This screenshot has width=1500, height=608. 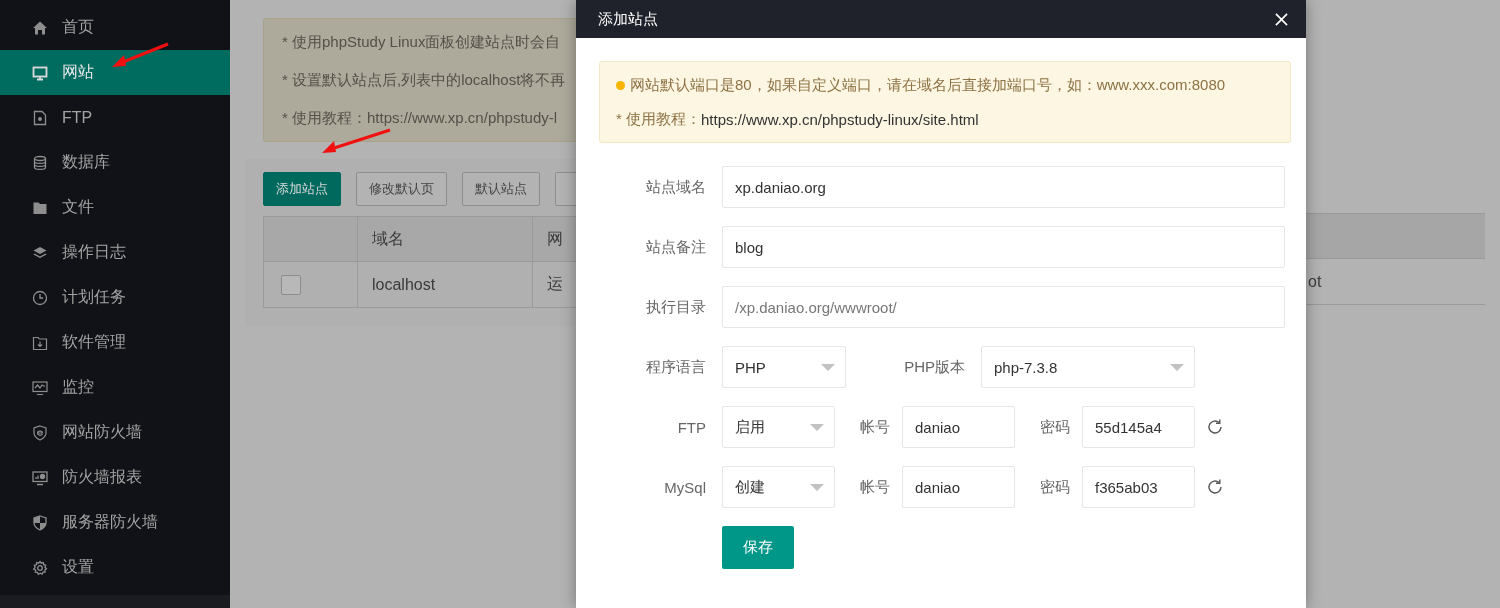 What do you see at coordinates (115, 27) in the screenshot?
I see `sidebar-item: 首页` at bounding box center [115, 27].